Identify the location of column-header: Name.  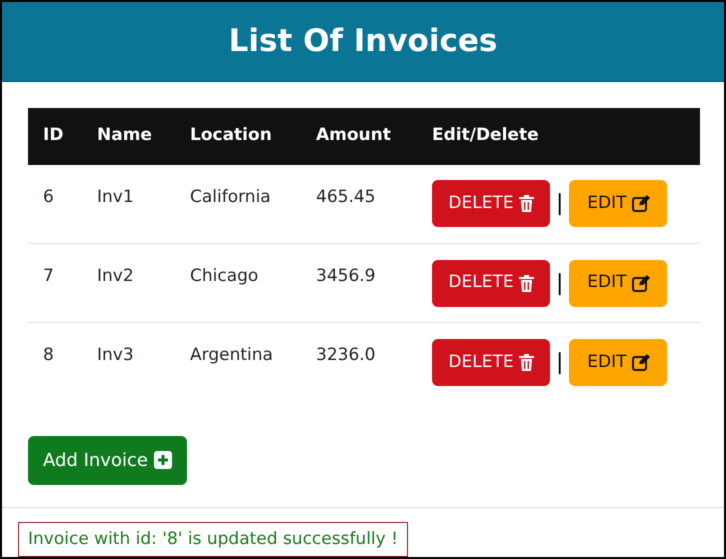
(124, 135).